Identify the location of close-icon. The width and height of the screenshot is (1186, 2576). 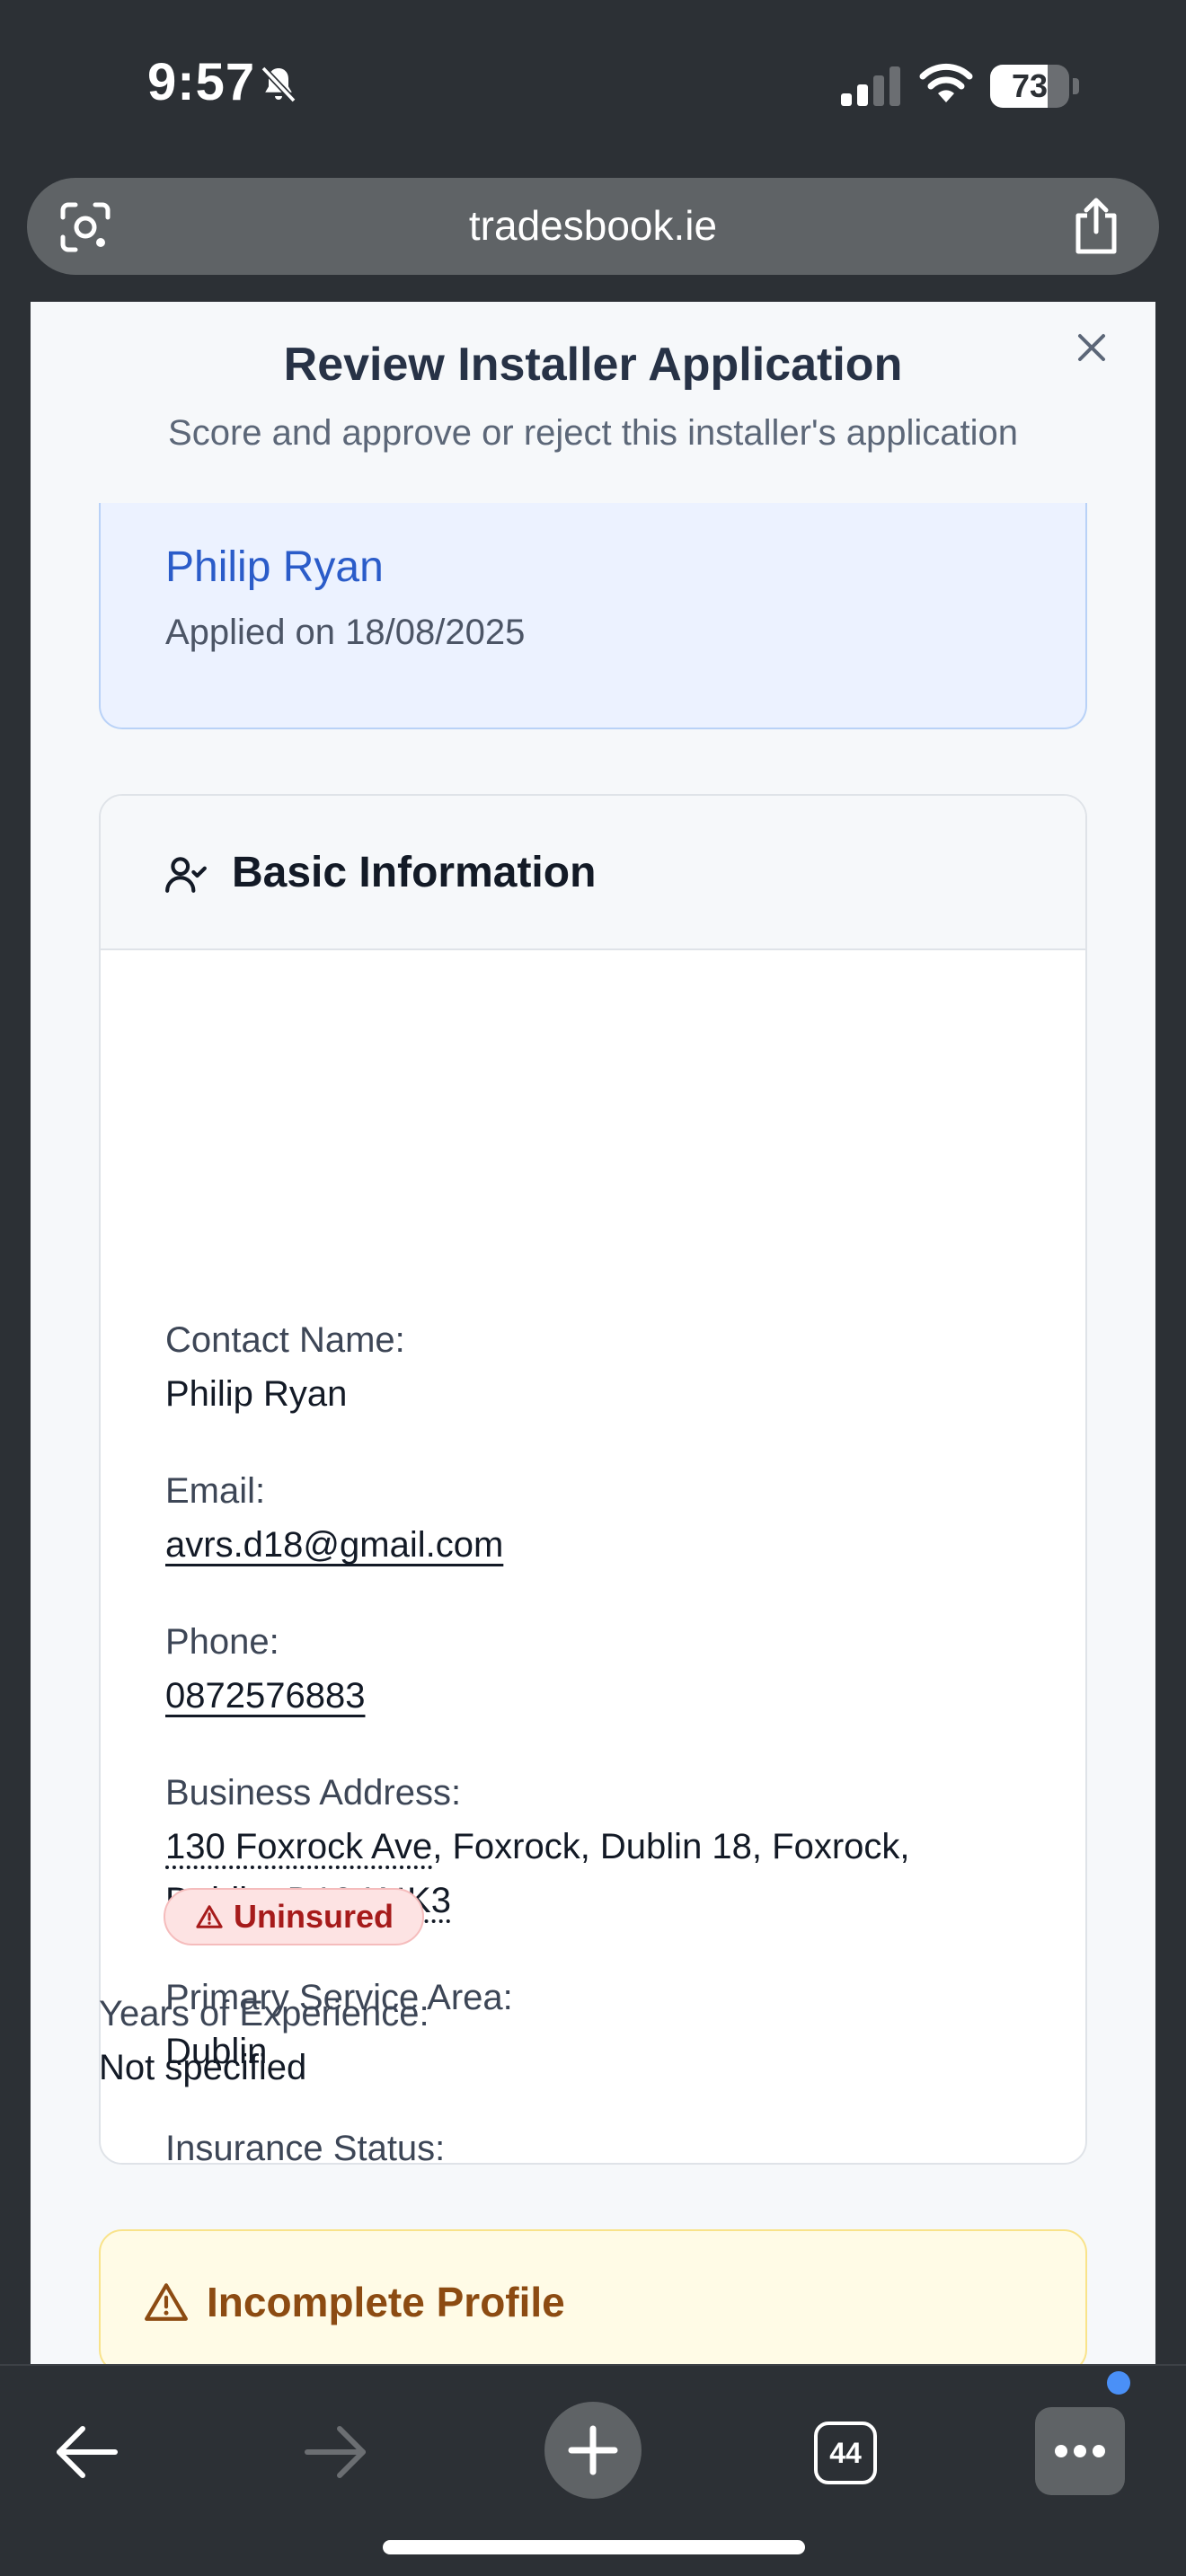
(1092, 347).